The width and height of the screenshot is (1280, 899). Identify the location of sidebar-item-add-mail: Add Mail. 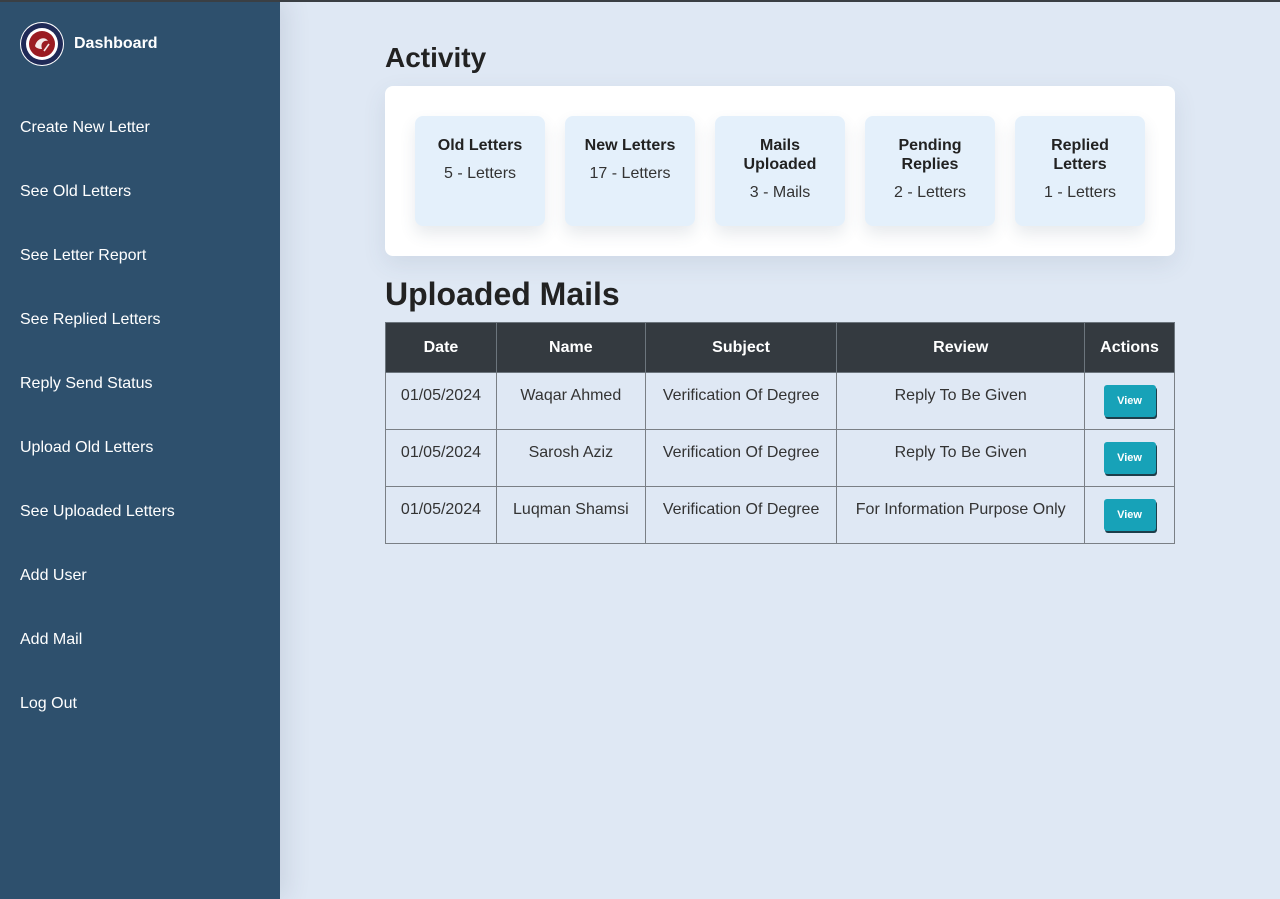
(97, 640).